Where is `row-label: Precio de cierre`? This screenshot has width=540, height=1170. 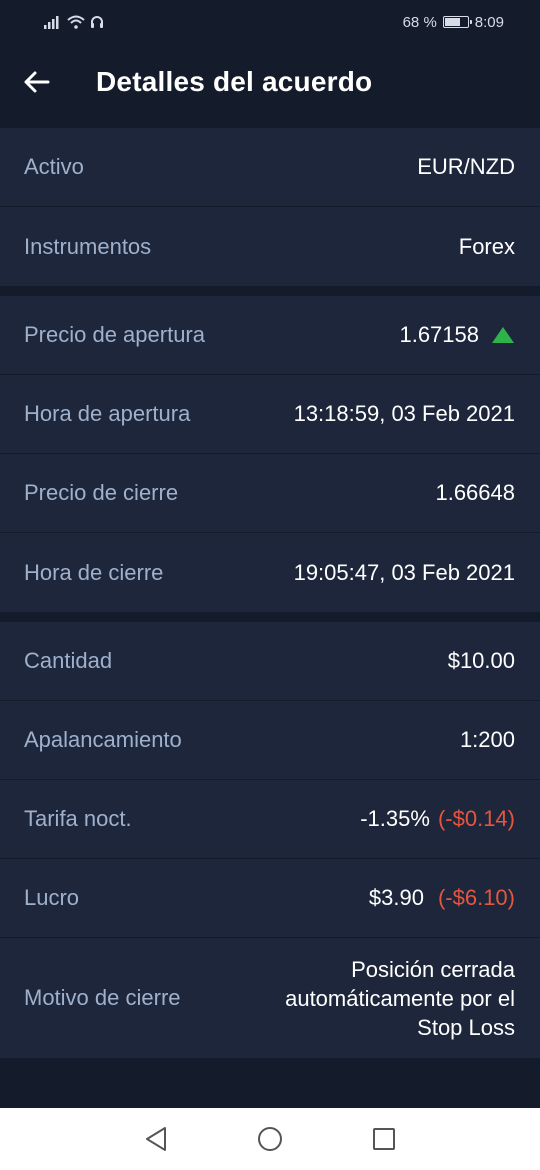
row-label: Precio de cierre is located at coordinates (101, 492).